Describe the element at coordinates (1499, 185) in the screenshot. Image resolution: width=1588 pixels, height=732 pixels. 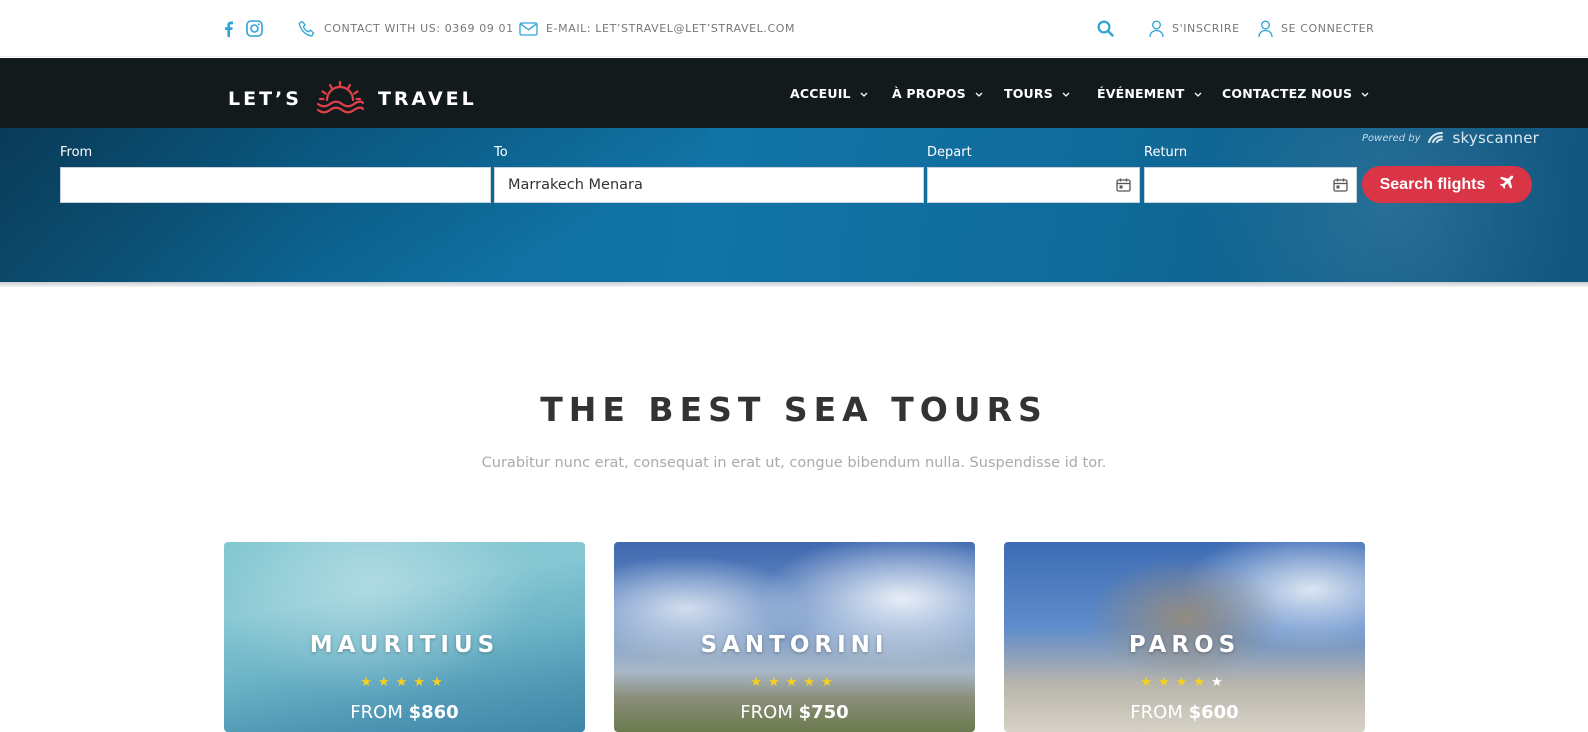
I see `airplane-icon` at that location.